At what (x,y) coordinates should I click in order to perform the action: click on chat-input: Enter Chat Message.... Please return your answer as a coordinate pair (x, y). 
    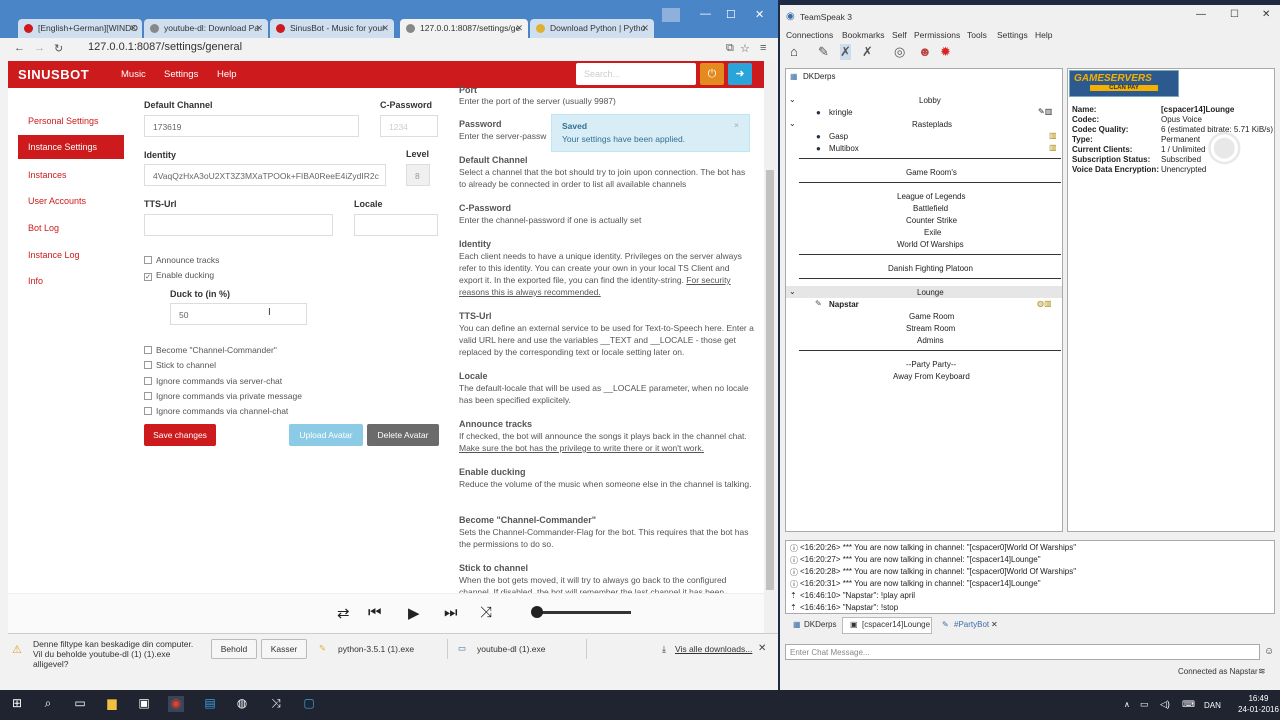
    Looking at the image, I should click on (1022, 652).